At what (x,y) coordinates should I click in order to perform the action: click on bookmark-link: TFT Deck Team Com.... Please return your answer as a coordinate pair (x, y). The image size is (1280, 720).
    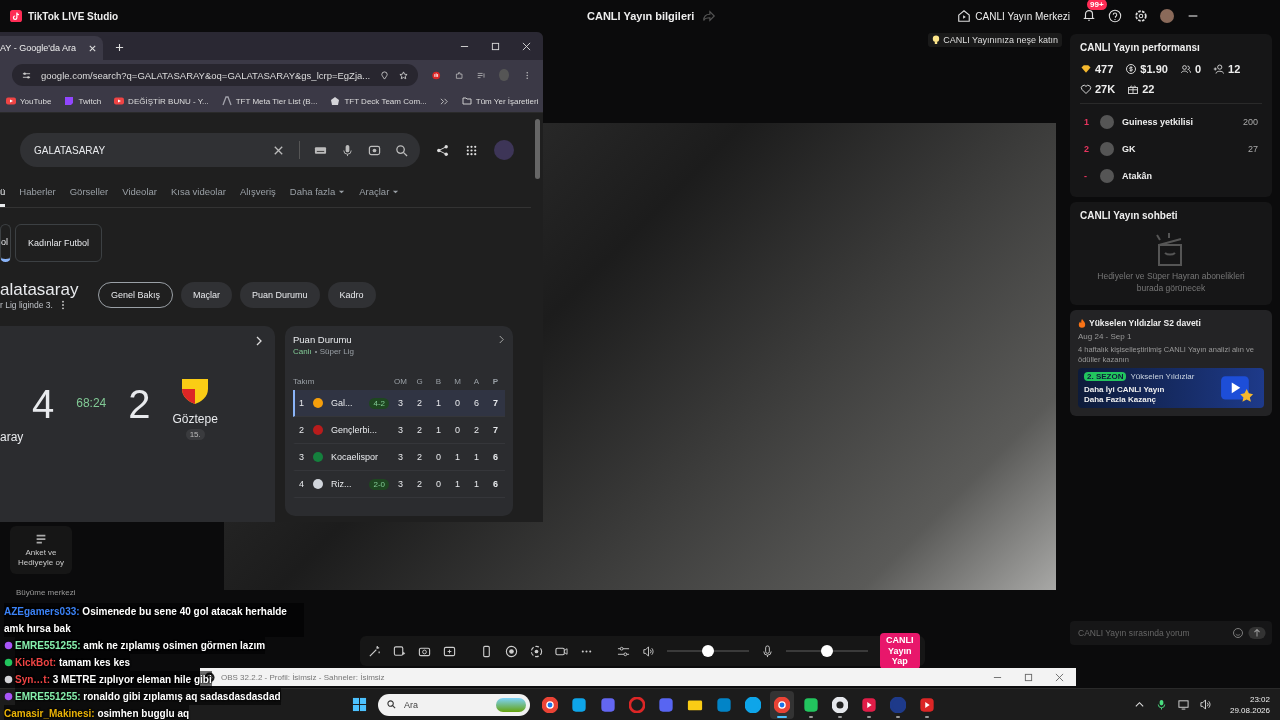
    Looking at the image, I should click on (378, 101).